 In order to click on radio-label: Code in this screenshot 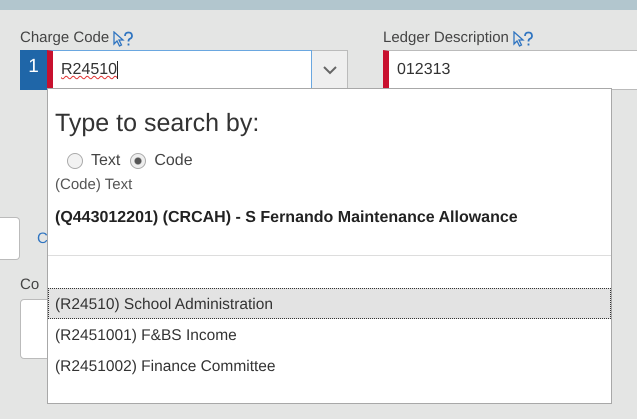, I will do `click(173, 161)`.